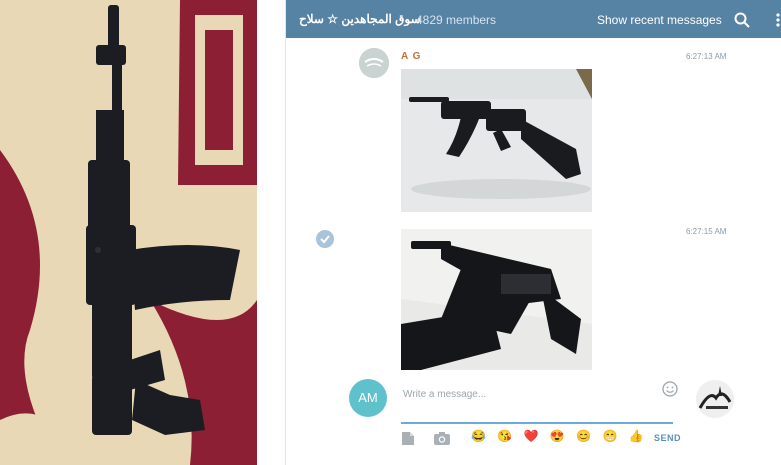 Image resolution: width=781 pixels, height=465 pixels. Describe the element at coordinates (533, 436) in the screenshot. I see `emoji-heart: ❤️` at that location.